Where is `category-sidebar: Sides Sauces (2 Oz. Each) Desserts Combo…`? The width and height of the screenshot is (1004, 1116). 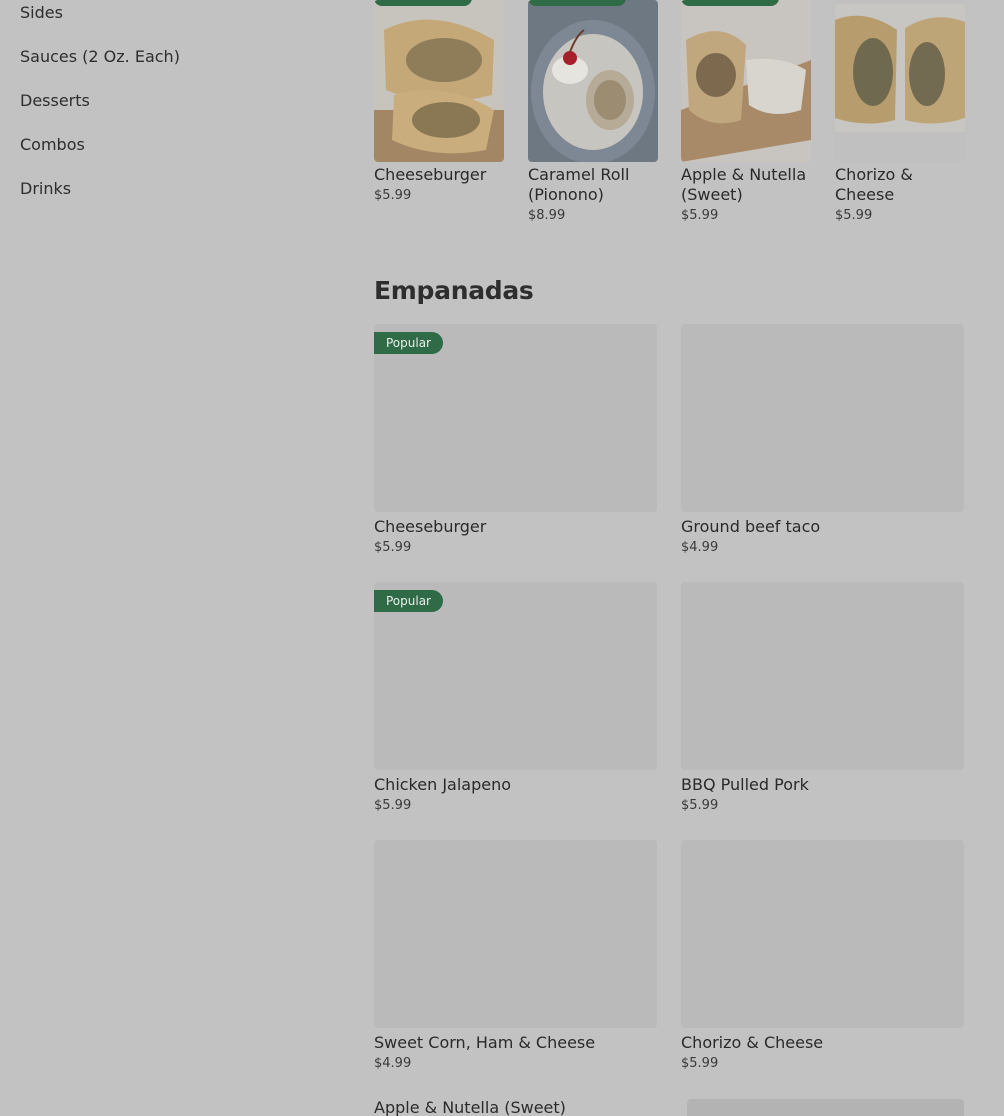
category-sidebar: Sides Sauces (2 Oz. Each) Desserts Combo… is located at coordinates (170, 112).